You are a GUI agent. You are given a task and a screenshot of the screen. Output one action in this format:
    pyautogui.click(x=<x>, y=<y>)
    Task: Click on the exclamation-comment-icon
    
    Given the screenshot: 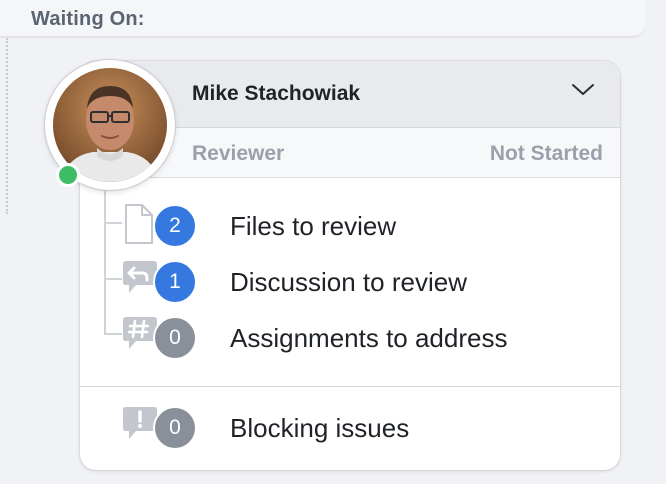 What is the action you would take?
    pyautogui.click(x=138, y=424)
    